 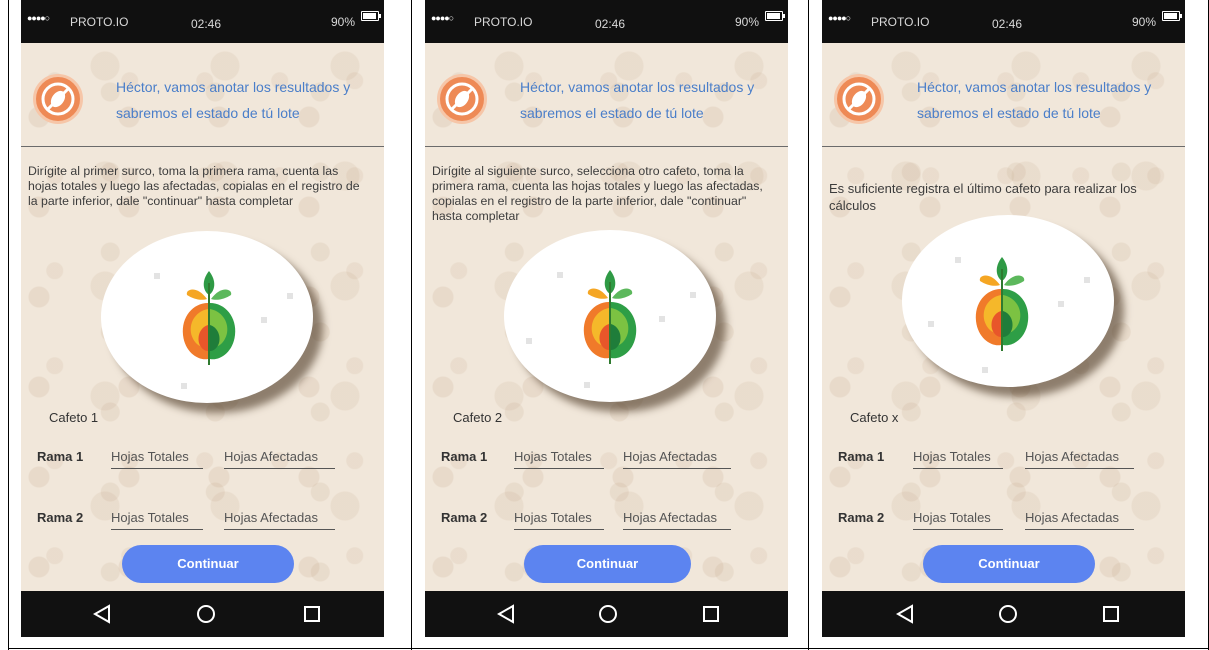 What do you see at coordinates (608, 648) in the screenshot?
I see `table-border-bottom` at bounding box center [608, 648].